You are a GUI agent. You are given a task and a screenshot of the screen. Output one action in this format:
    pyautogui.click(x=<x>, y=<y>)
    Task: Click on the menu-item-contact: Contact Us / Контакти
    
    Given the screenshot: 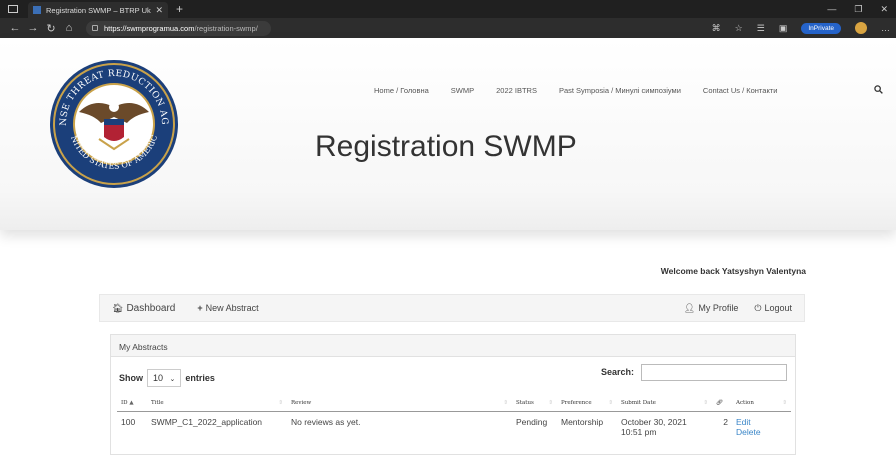 What is the action you would take?
    pyautogui.click(x=740, y=90)
    